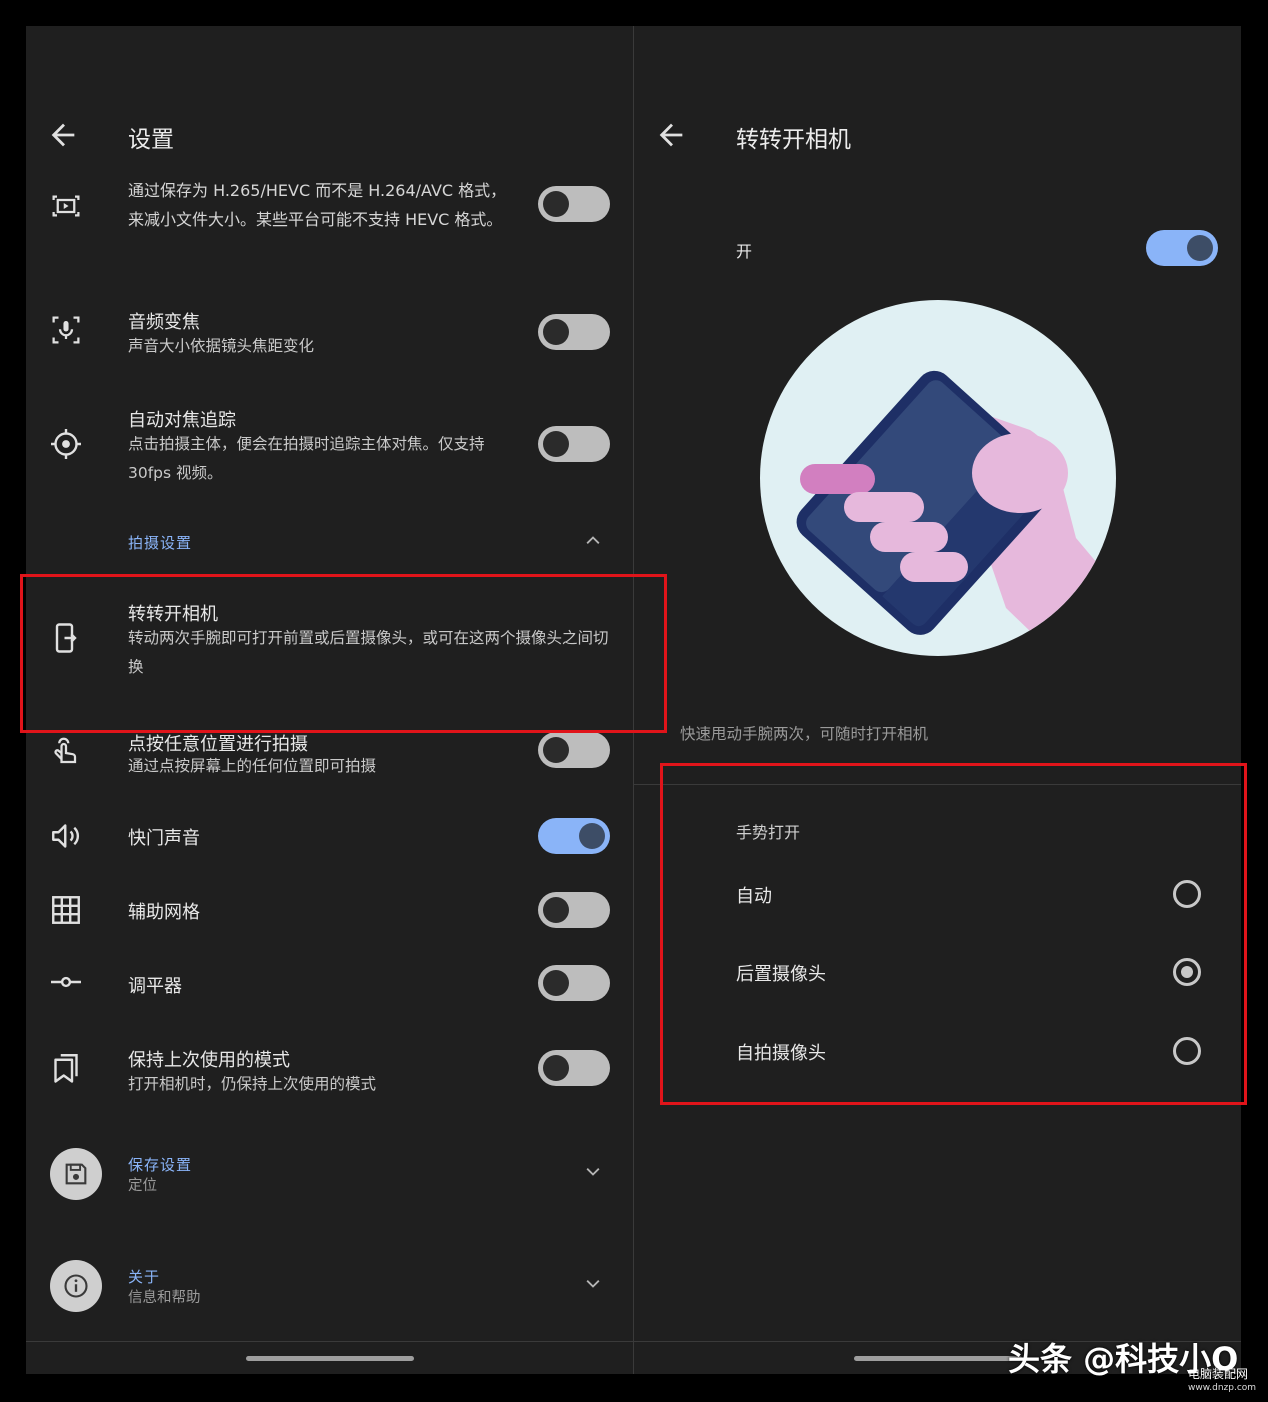  What do you see at coordinates (329, 1341) in the screenshot?
I see `nav-divider` at bounding box center [329, 1341].